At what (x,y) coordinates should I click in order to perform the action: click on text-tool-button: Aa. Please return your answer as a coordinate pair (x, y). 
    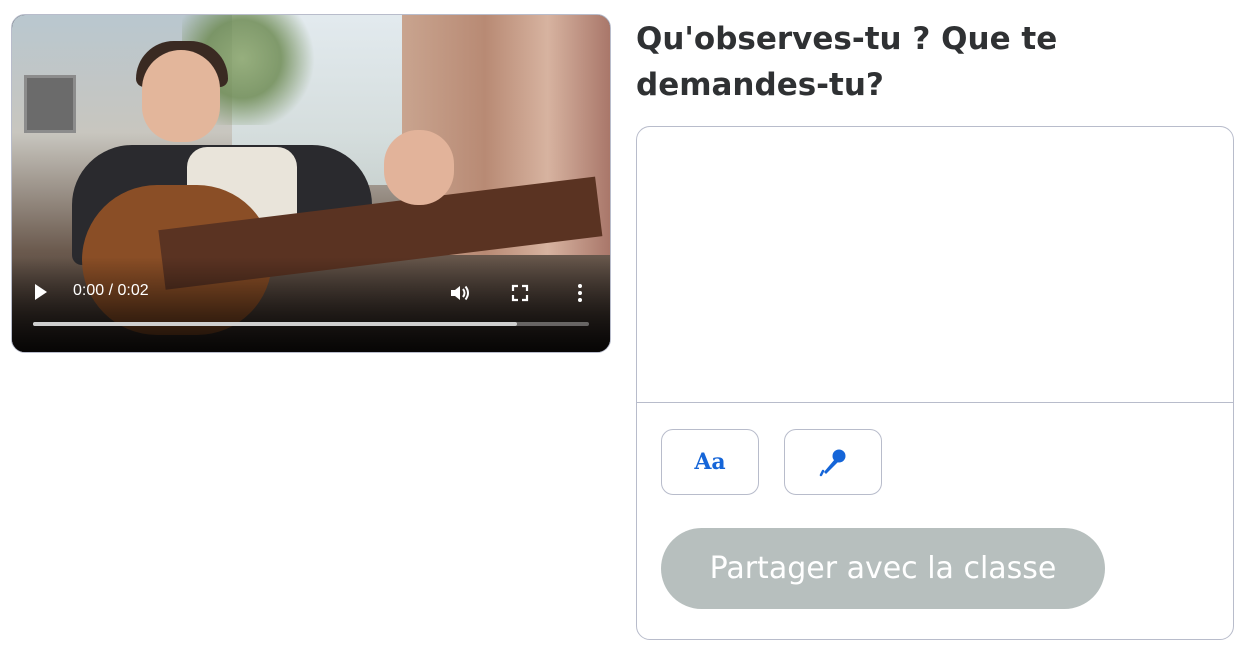
    Looking at the image, I should click on (710, 462).